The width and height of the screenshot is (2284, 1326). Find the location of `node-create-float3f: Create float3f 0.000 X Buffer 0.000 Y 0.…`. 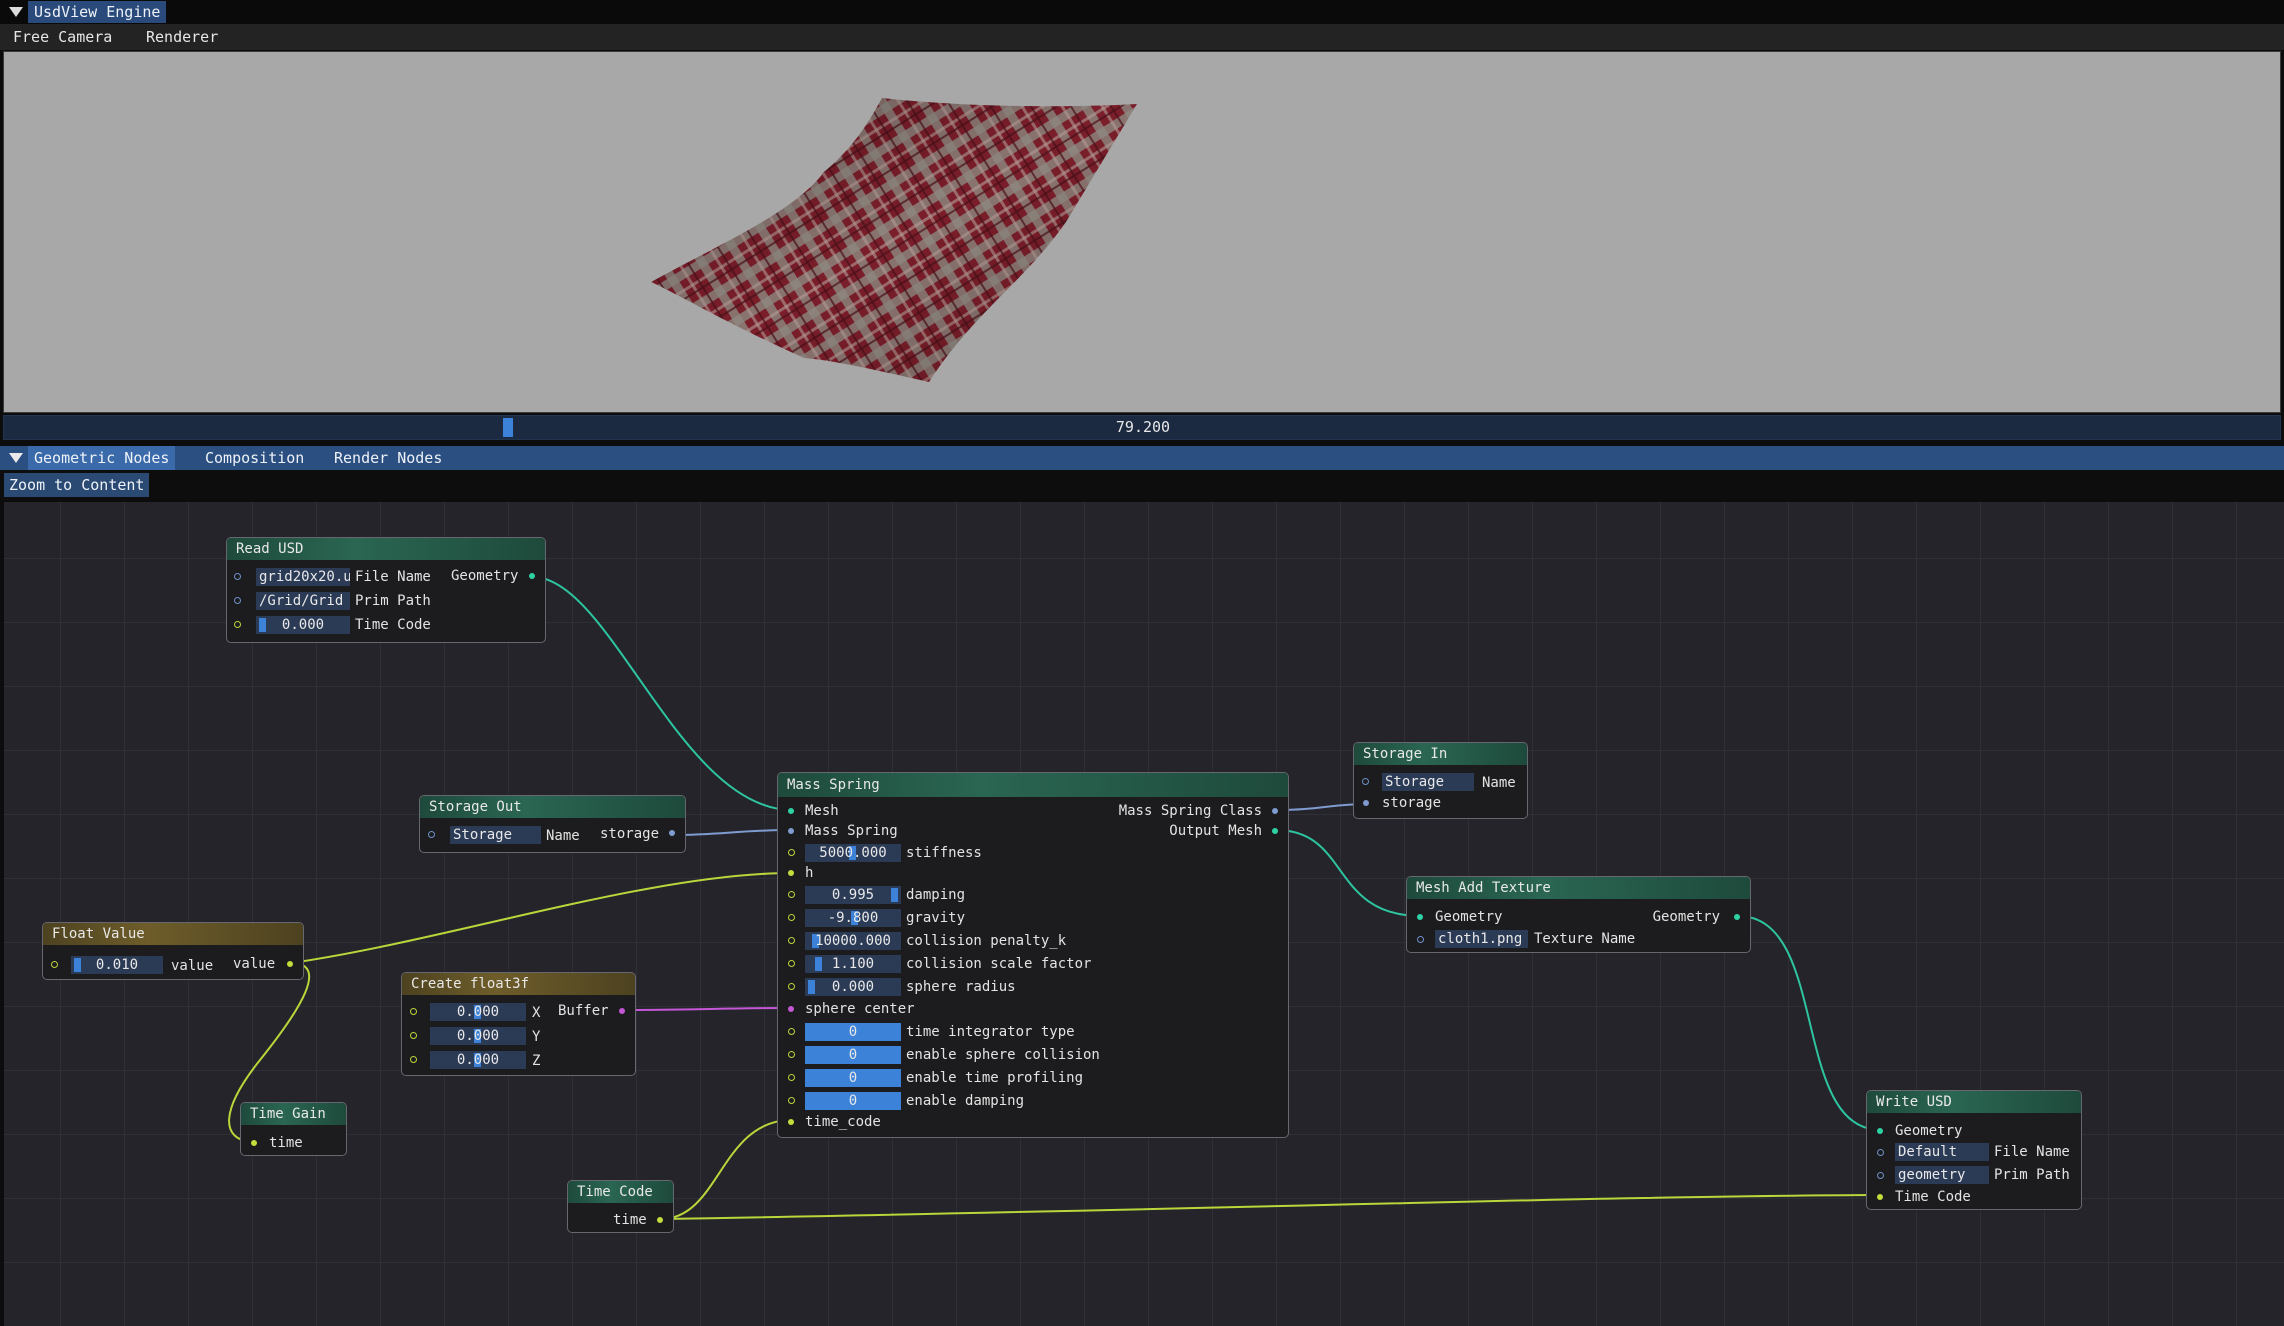

node-create-float3f: Create float3f 0.000 X Buffer 0.000 Y 0.… is located at coordinates (518, 1024).